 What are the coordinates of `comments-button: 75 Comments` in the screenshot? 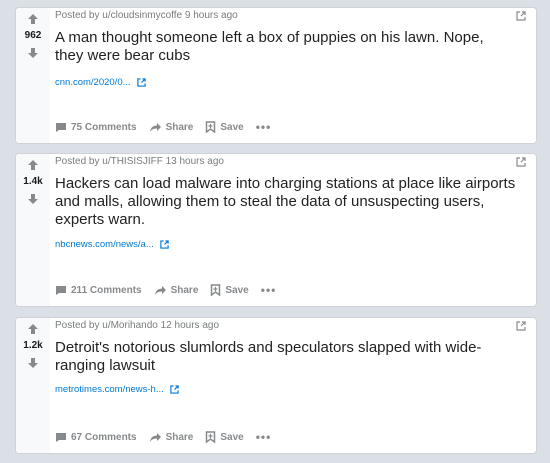 It's located at (96, 127).